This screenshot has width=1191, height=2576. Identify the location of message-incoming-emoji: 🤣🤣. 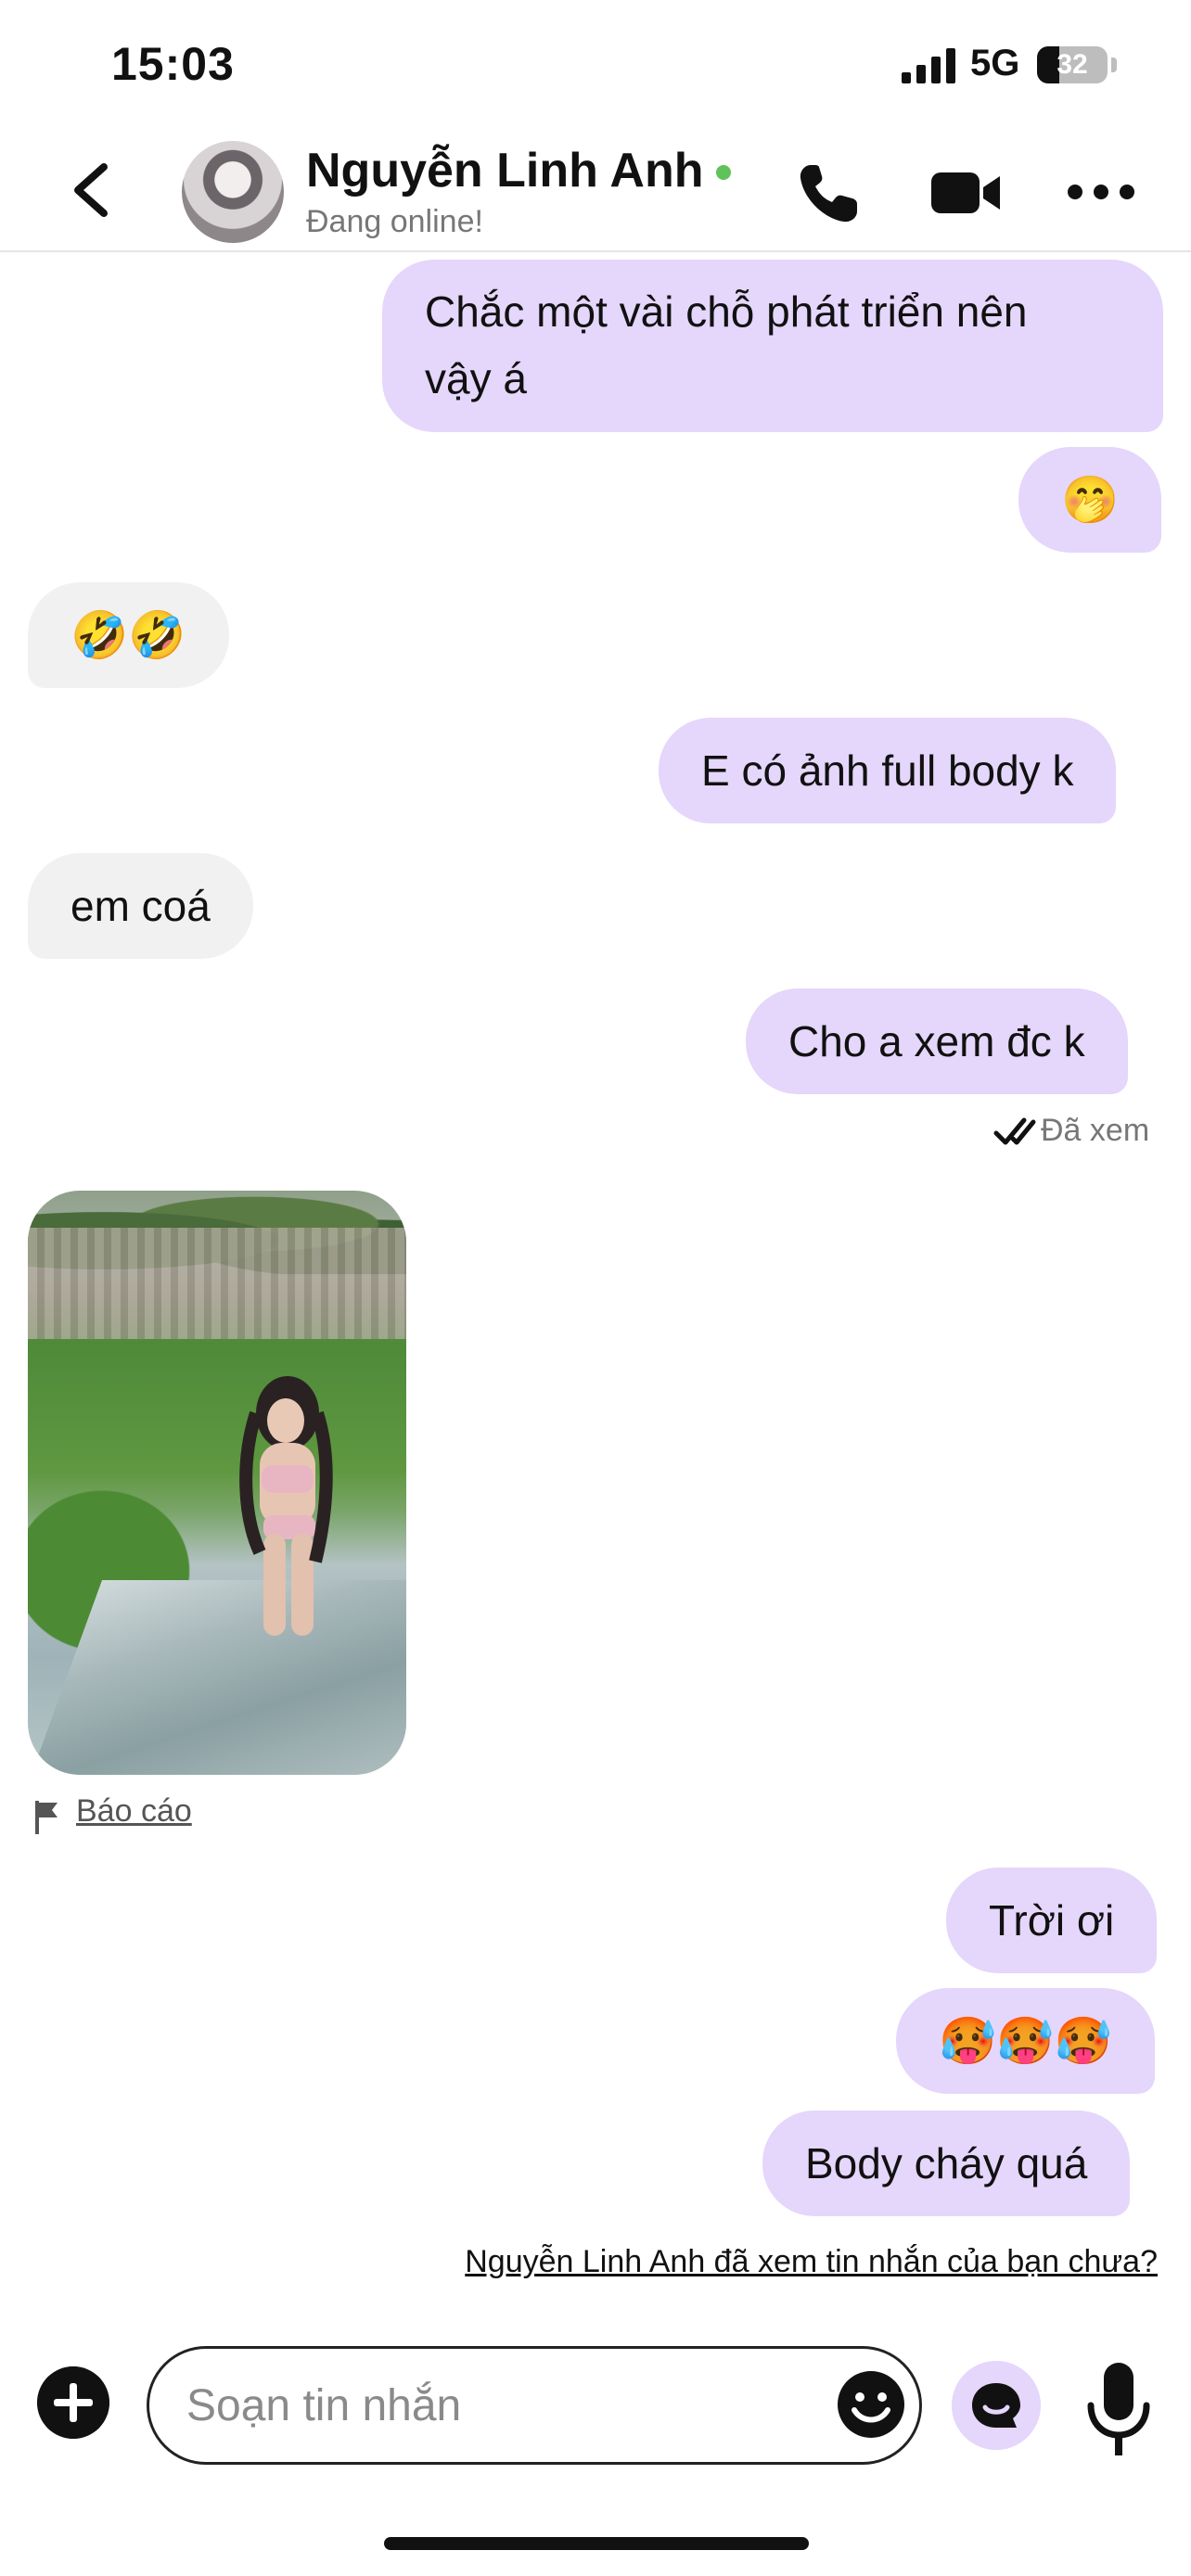
(128, 635).